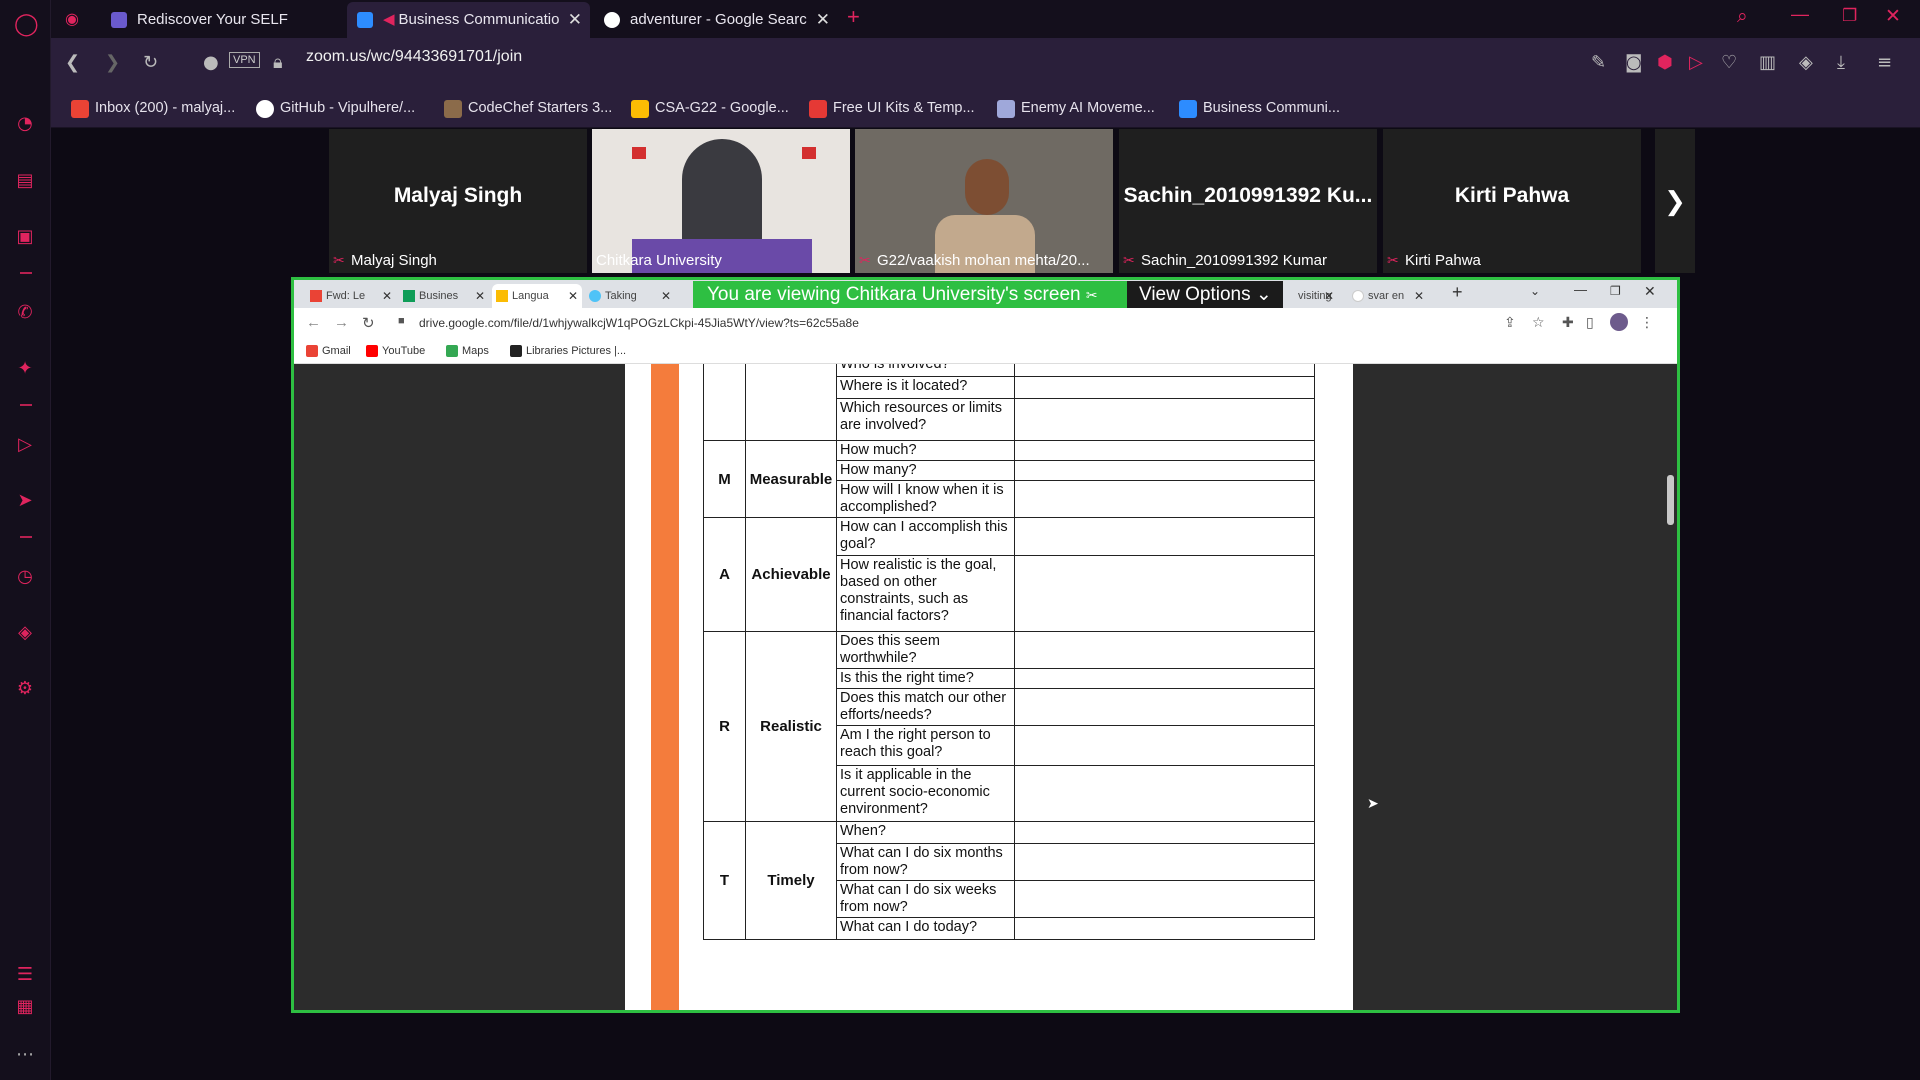 The width and height of the screenshot is (1920, 1080). I want to click on microphone-icon: ●, so click(211, 62).